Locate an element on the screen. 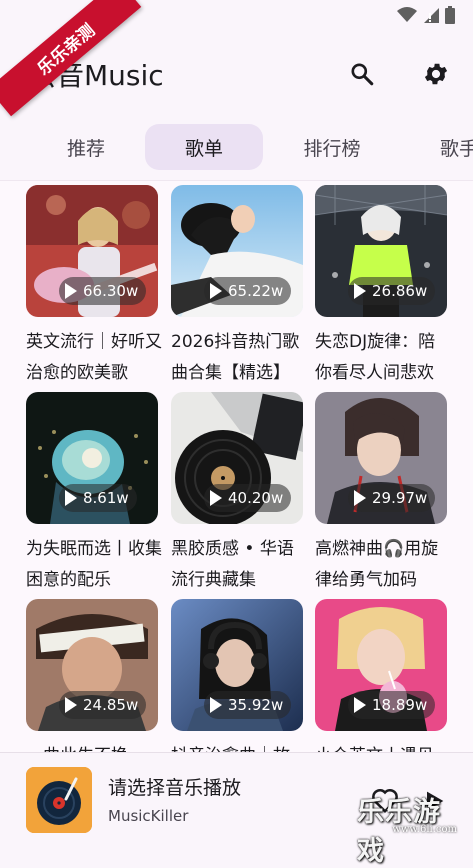  play-count: 66.30w is located at coordinates (111, 291).